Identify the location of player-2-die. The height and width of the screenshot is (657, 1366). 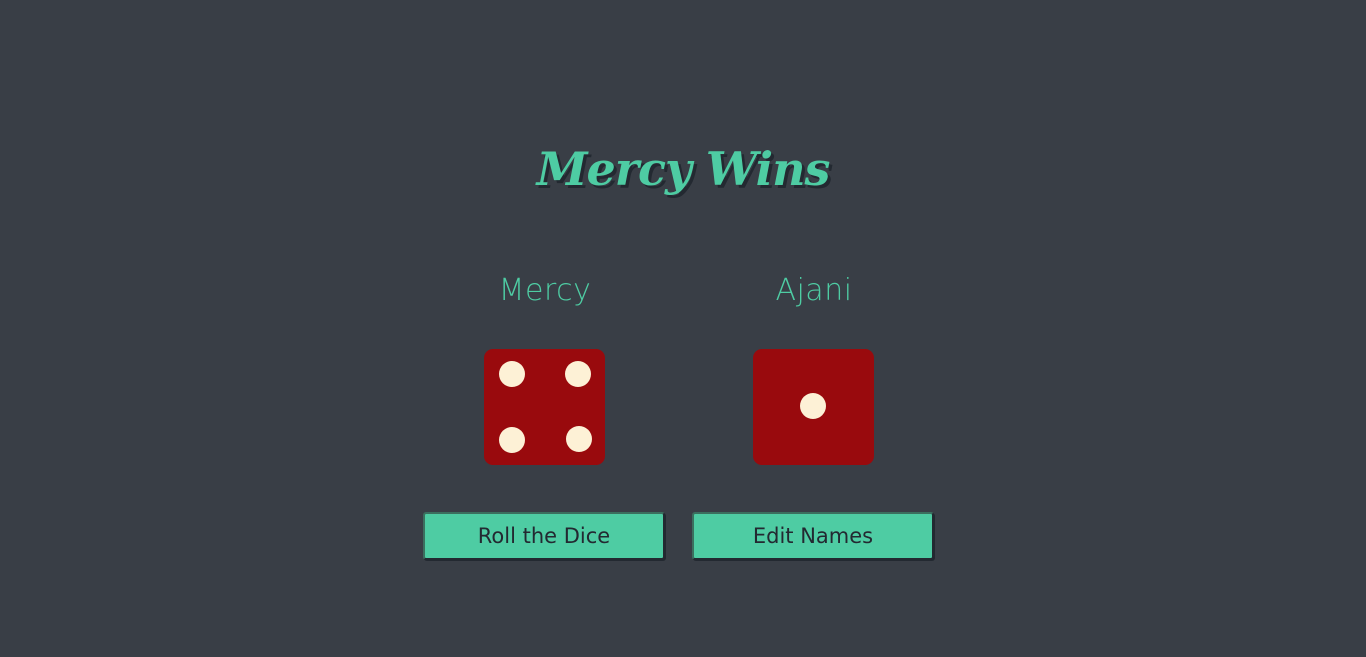
(813, 407).